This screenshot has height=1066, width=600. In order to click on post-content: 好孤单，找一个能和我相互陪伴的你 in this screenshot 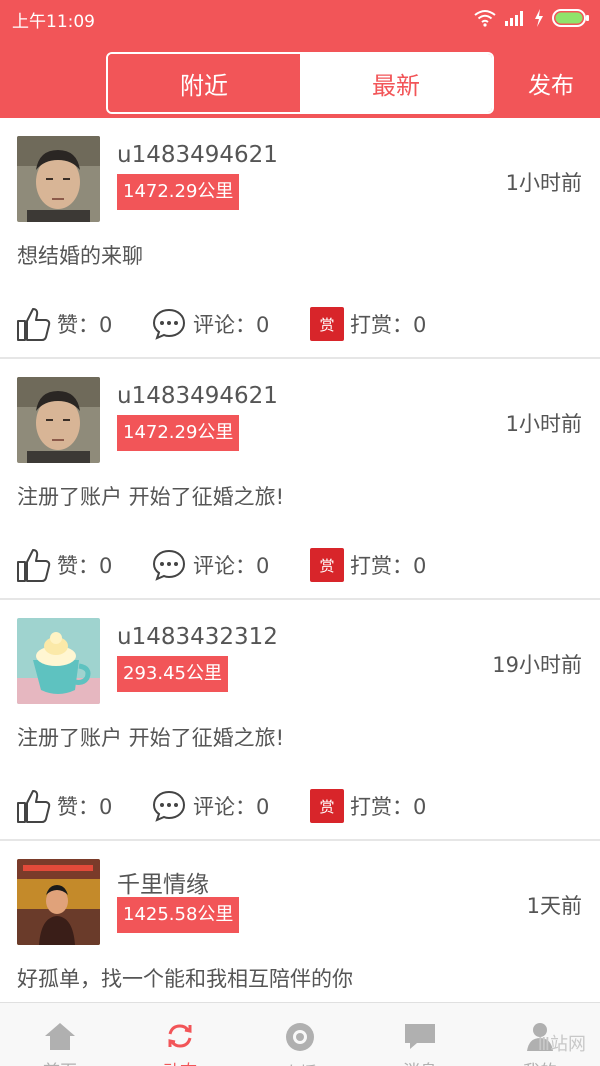, I will do `click(185, 979)`.